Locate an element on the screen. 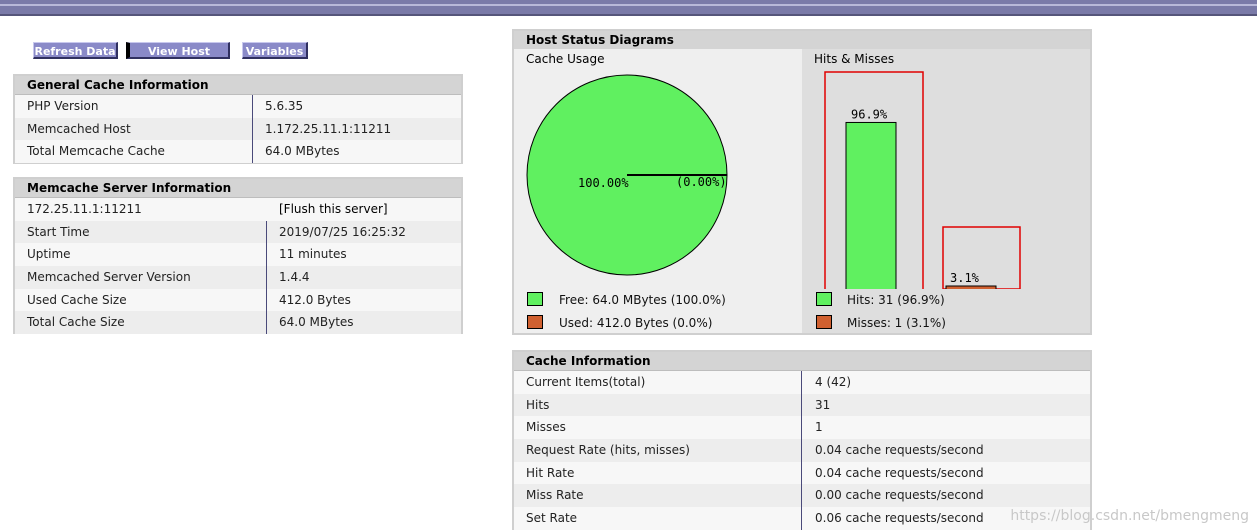 The height and width of the screenshot is (532, 1257). row-key: Uptime is located at coordinates (49, 254).